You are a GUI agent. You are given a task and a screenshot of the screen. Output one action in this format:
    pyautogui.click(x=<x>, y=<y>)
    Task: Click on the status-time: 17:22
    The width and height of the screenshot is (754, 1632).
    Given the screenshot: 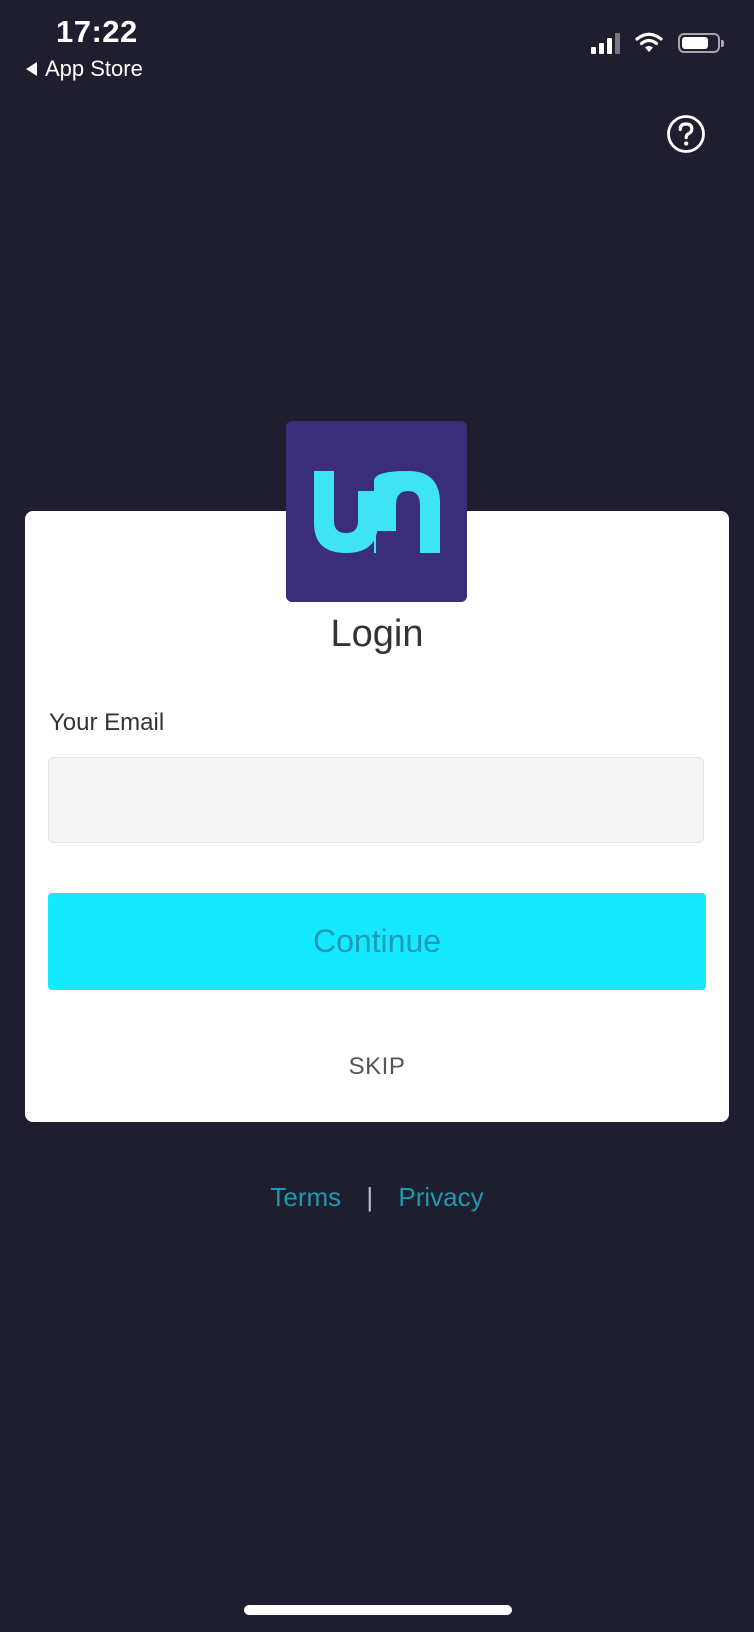 What is the action you would take?
    pyautogui.click(x=97, y=31)
    